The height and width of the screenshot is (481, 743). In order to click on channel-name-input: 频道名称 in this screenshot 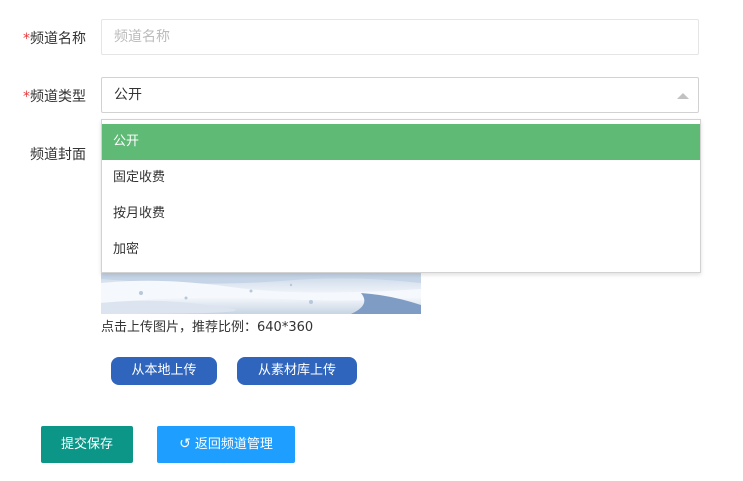, I will do `click(400, 37)`.